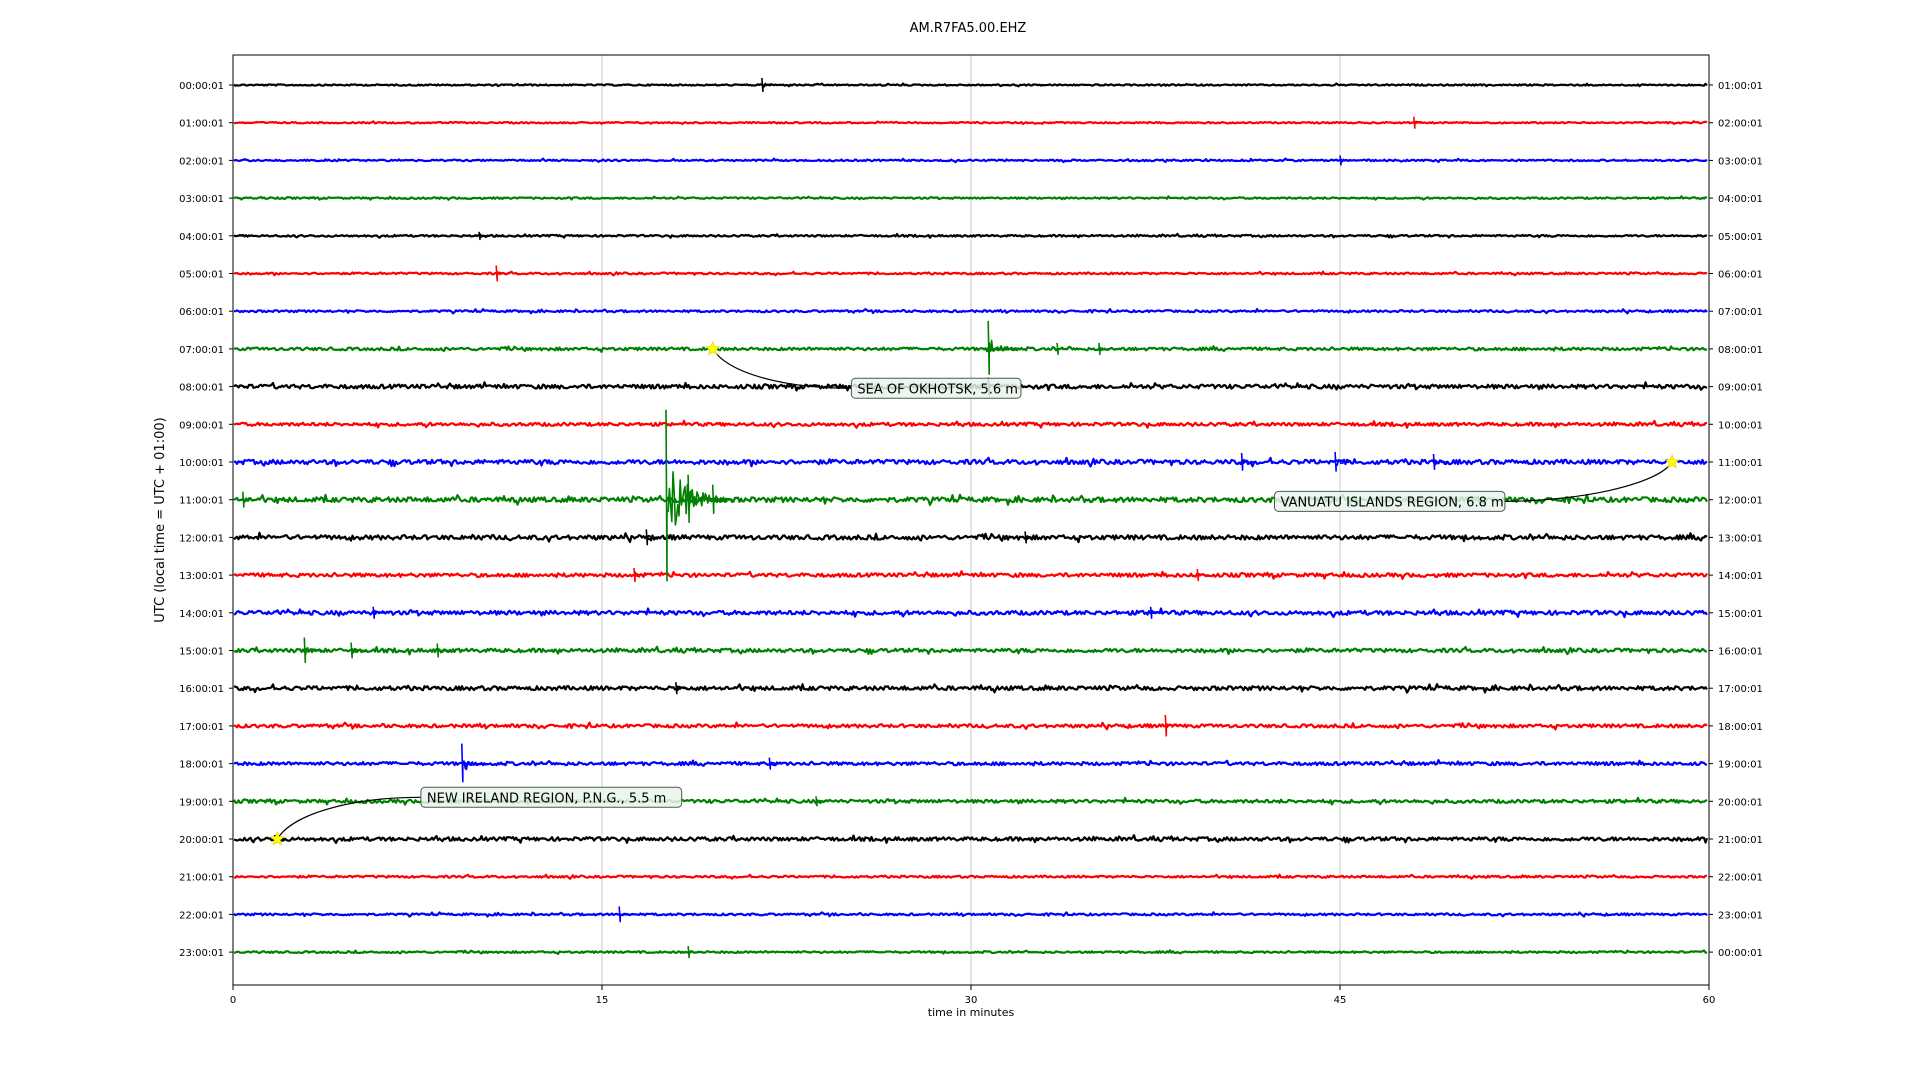 This screenshot has height=1080, width=1920. What do you see at coordinates (1740, 312) in the screenshot?
I see `right-row-label: 07:00:01` at bounding box center [1740, 312].